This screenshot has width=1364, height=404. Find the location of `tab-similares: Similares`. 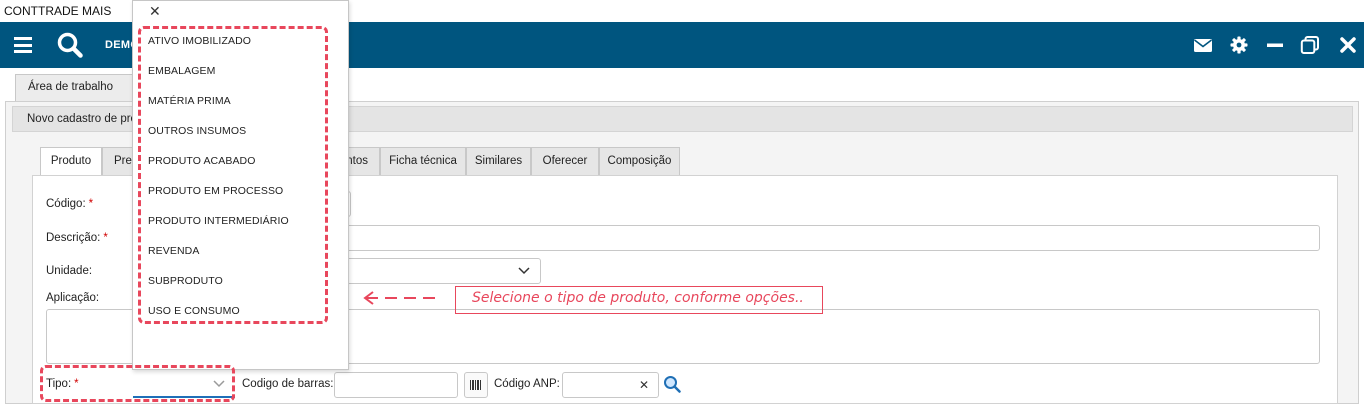

tab-similares: Similares is located at coordinates (498, 161).